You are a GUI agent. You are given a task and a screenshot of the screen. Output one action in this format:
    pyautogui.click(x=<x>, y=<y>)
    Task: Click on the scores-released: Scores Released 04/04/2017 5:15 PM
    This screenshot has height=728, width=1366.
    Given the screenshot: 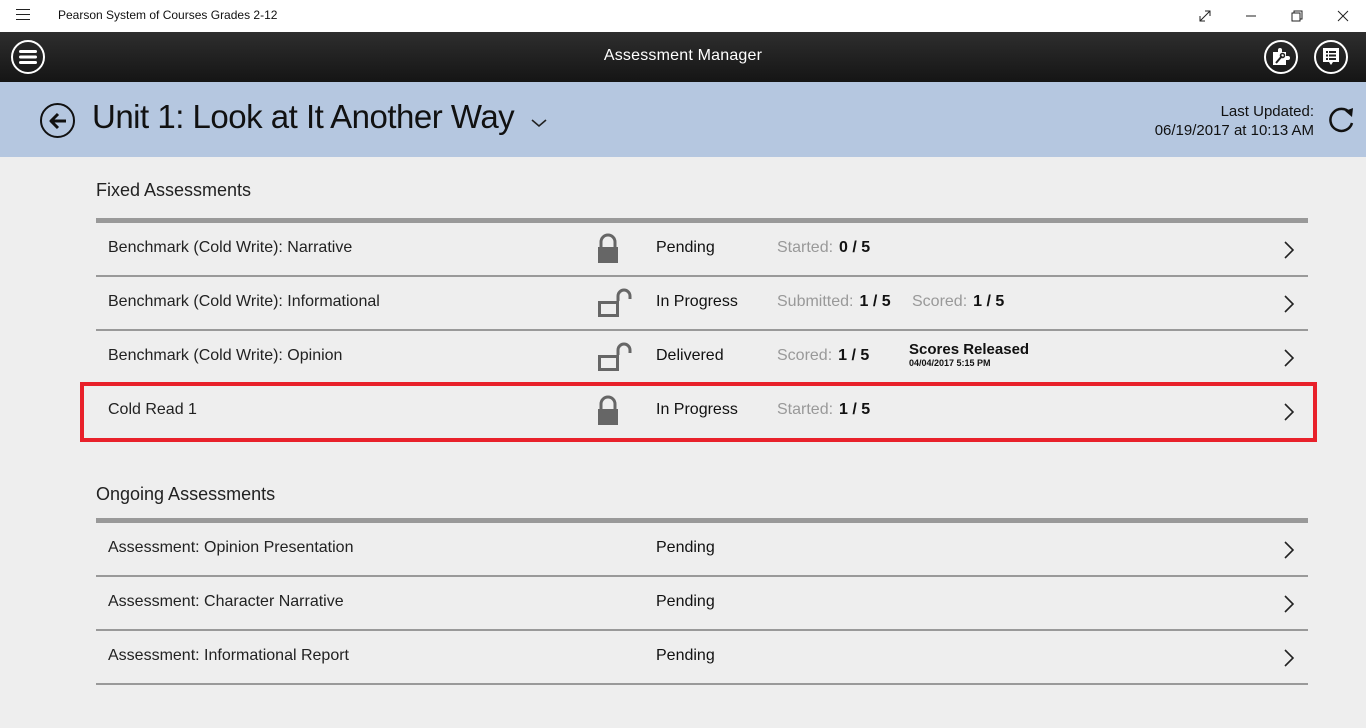 What is the action you would take?
    pyautogui.click(x=969, y=354)
    